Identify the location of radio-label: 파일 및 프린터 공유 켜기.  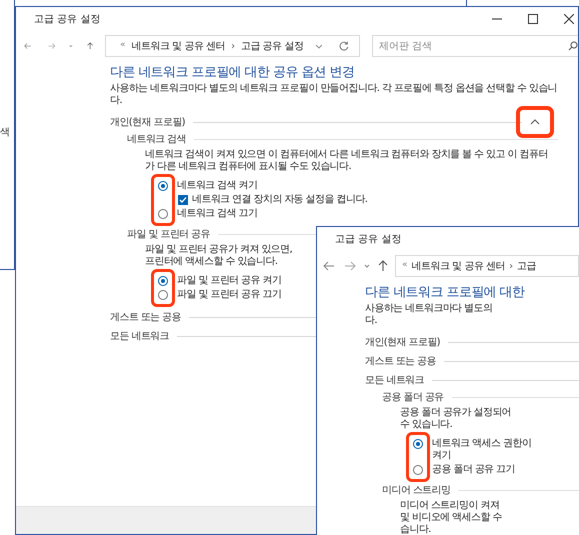
(229, 281).